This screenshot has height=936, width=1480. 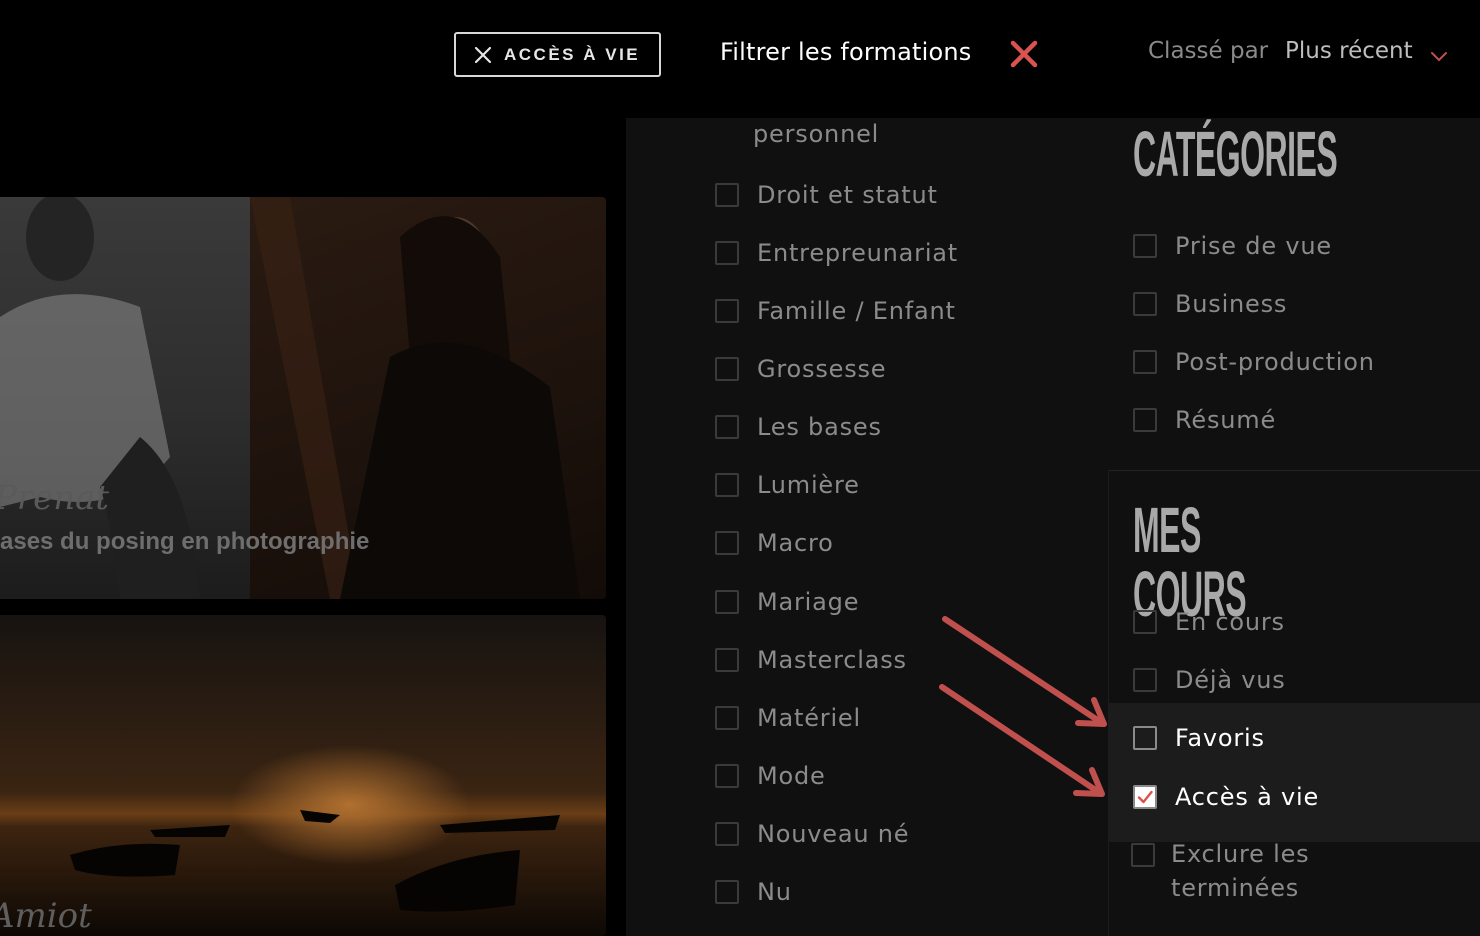 I want to click on my-courses-label: Déjà vus, so click(x=1230, y=680).